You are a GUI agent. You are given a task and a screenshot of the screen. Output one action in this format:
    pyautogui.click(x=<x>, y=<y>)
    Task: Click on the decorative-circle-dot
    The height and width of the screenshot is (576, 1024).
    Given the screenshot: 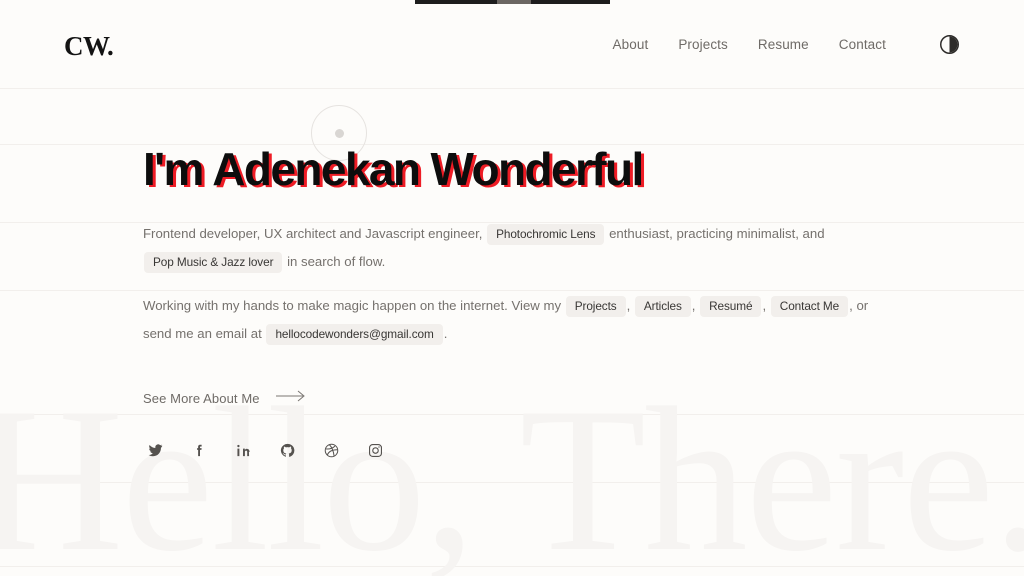 What is the action you would take?
    pyautogui.click(x=339, y=133)
    